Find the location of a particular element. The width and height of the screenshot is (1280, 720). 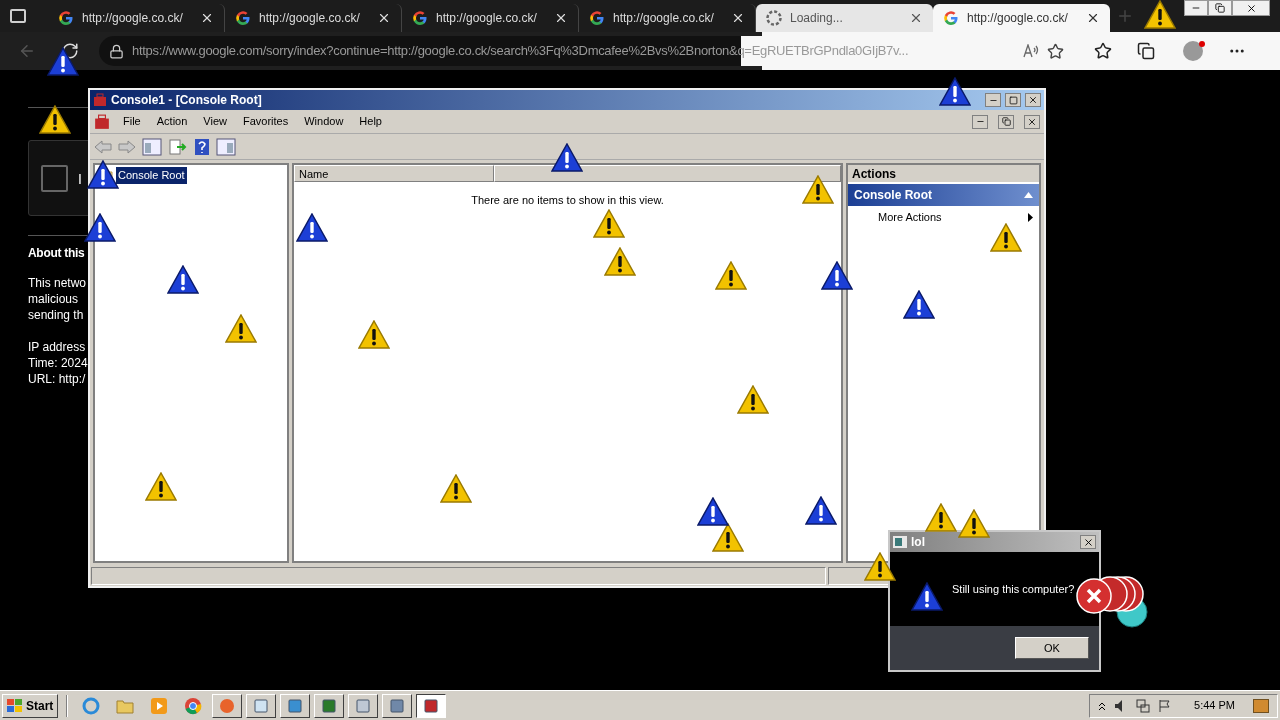

paragraph-line: malicious is located at coordinates (53, 299).